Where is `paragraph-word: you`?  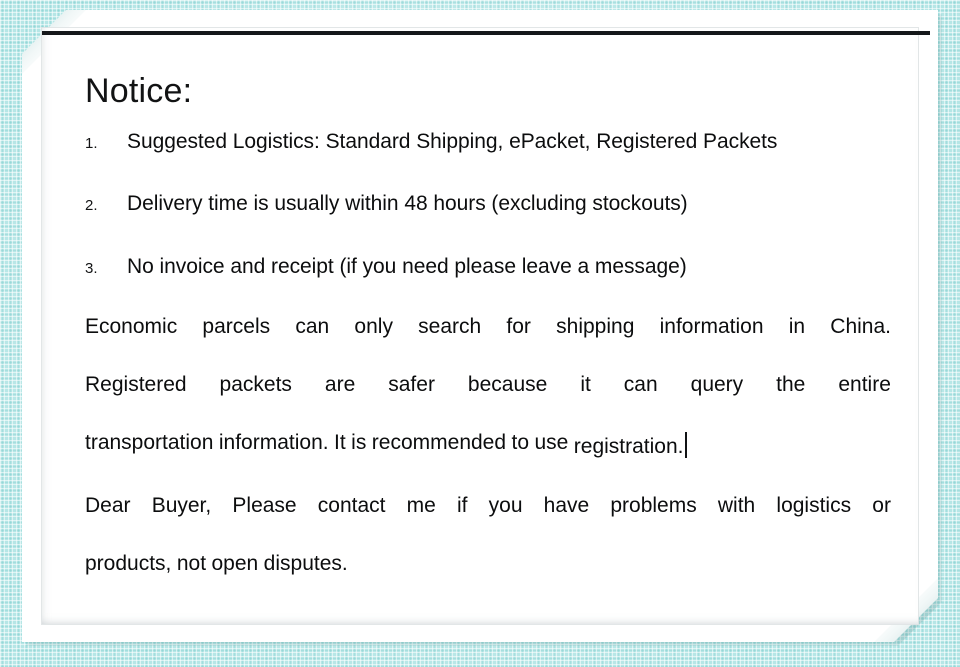 paragraph-word: you is located at coordinates (505, 505).